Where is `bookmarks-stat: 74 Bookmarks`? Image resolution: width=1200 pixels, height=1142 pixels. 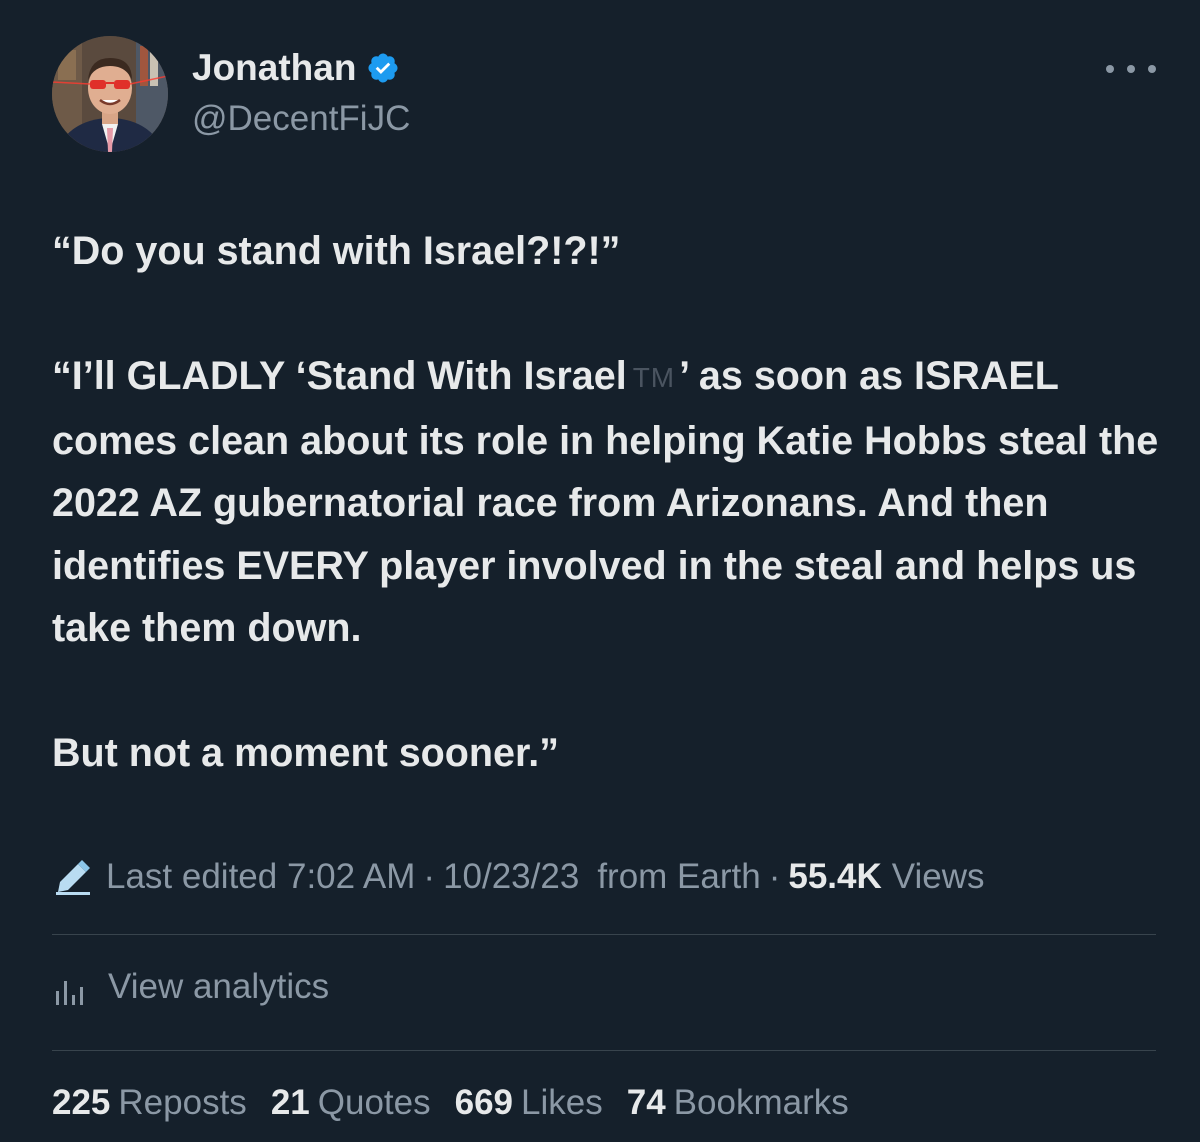 bookmarks-stat: 74 Bookmarks is located at coordinates (738, 1103).